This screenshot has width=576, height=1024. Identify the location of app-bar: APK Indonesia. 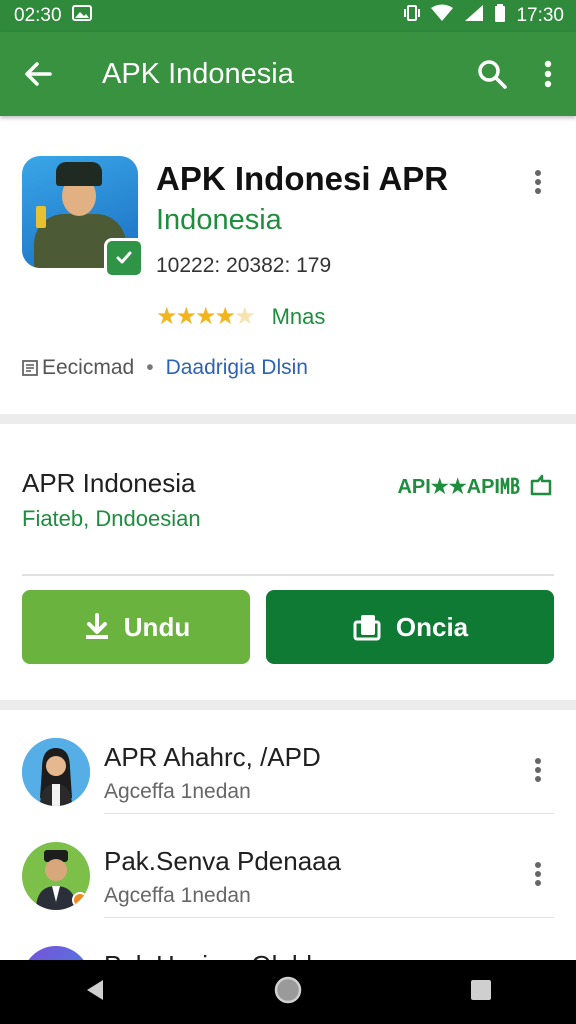
(288, 74).